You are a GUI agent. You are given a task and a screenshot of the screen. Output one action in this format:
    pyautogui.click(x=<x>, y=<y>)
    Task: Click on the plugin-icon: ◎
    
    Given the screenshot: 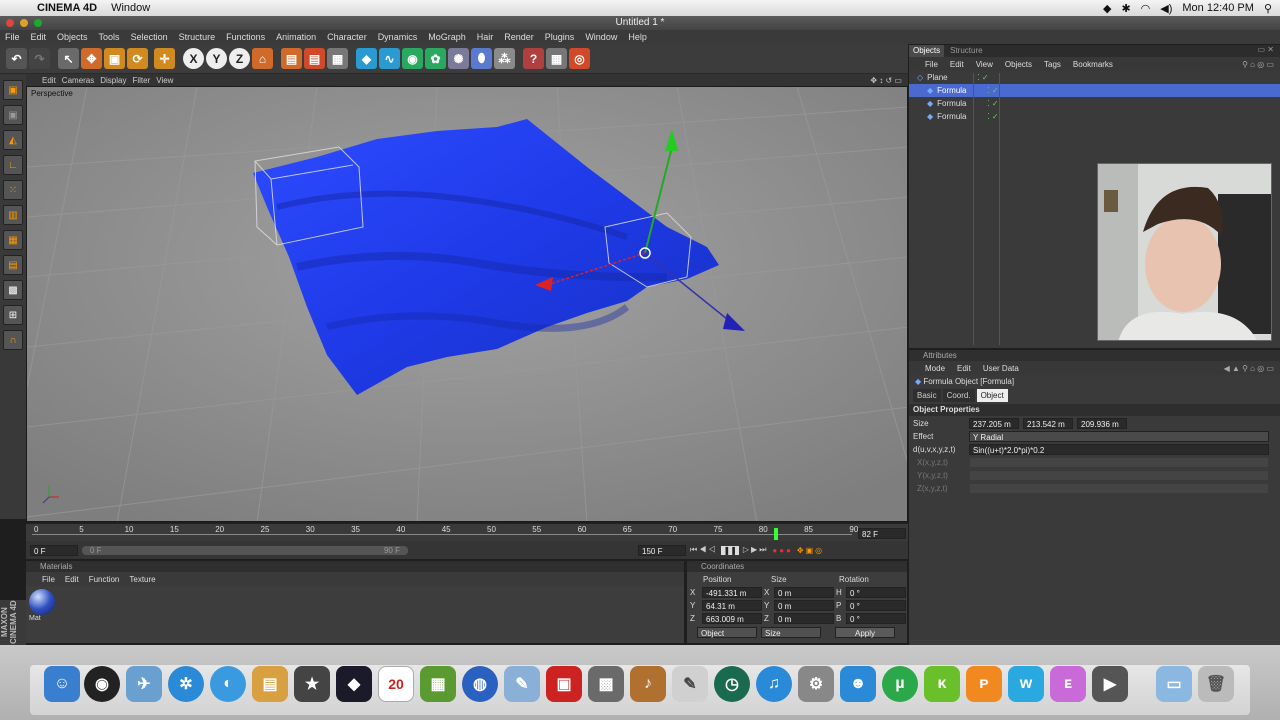 What is the action you would take?
    pyautogui.click(x=579, y=58)
    